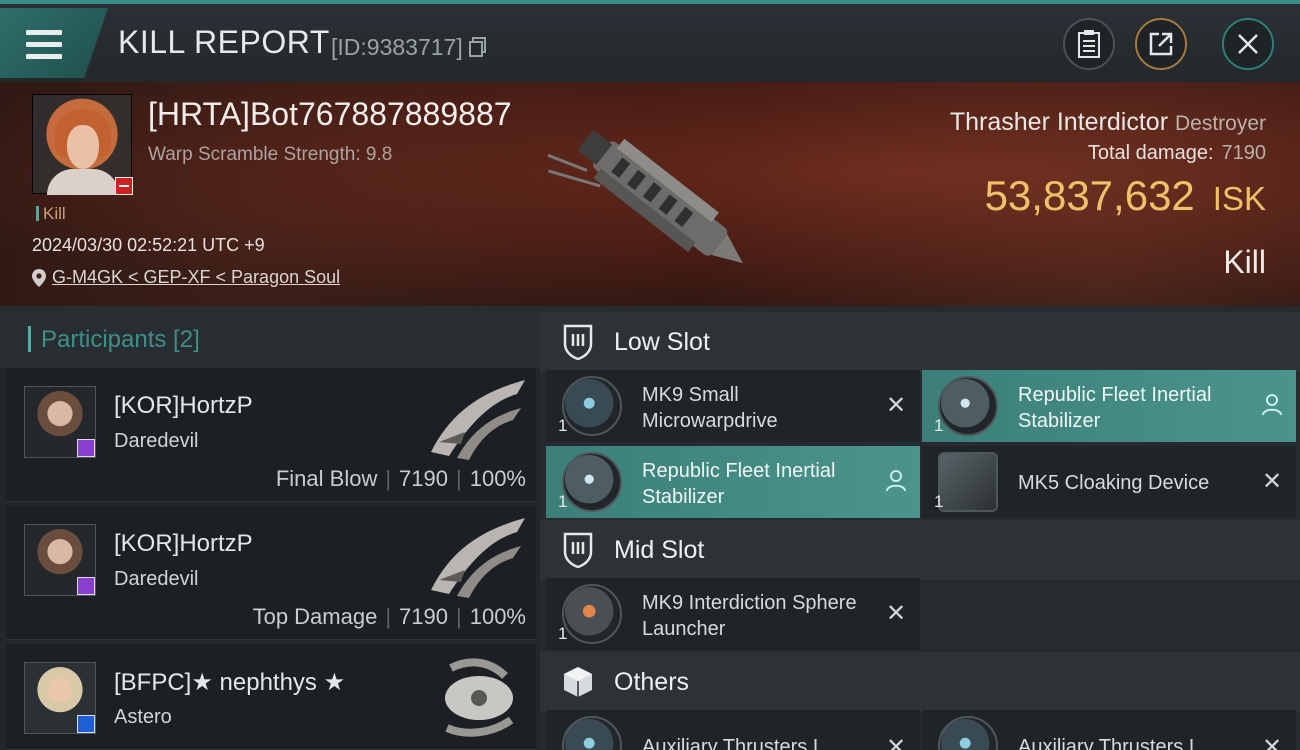 The width and height of the screenshot is (1300, 750). I want to click on menu-button, so click(54, 43).